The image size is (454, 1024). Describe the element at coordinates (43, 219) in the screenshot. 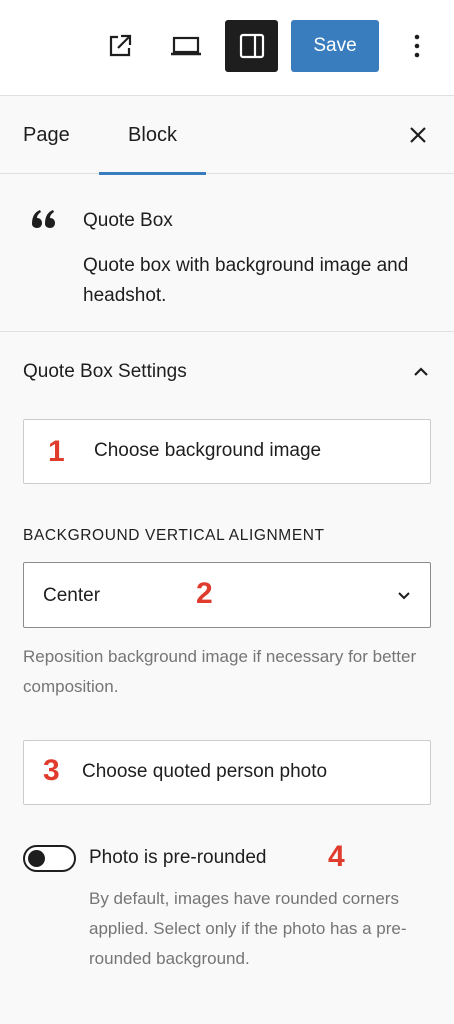

I see `quote-icon` at that location.